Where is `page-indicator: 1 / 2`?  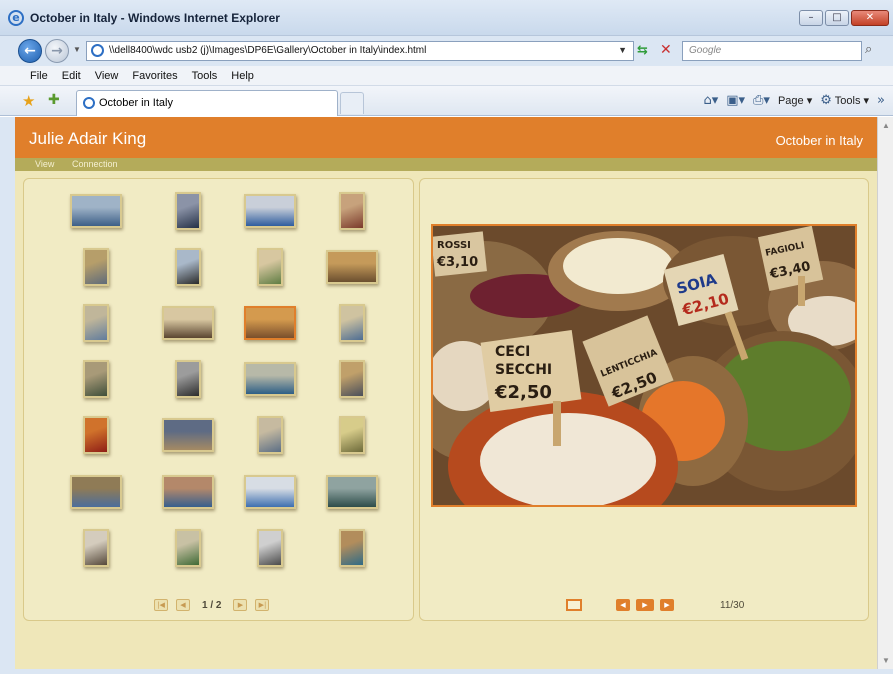
page-indicator: 1 / 2 is located at coordinates (212, 605).